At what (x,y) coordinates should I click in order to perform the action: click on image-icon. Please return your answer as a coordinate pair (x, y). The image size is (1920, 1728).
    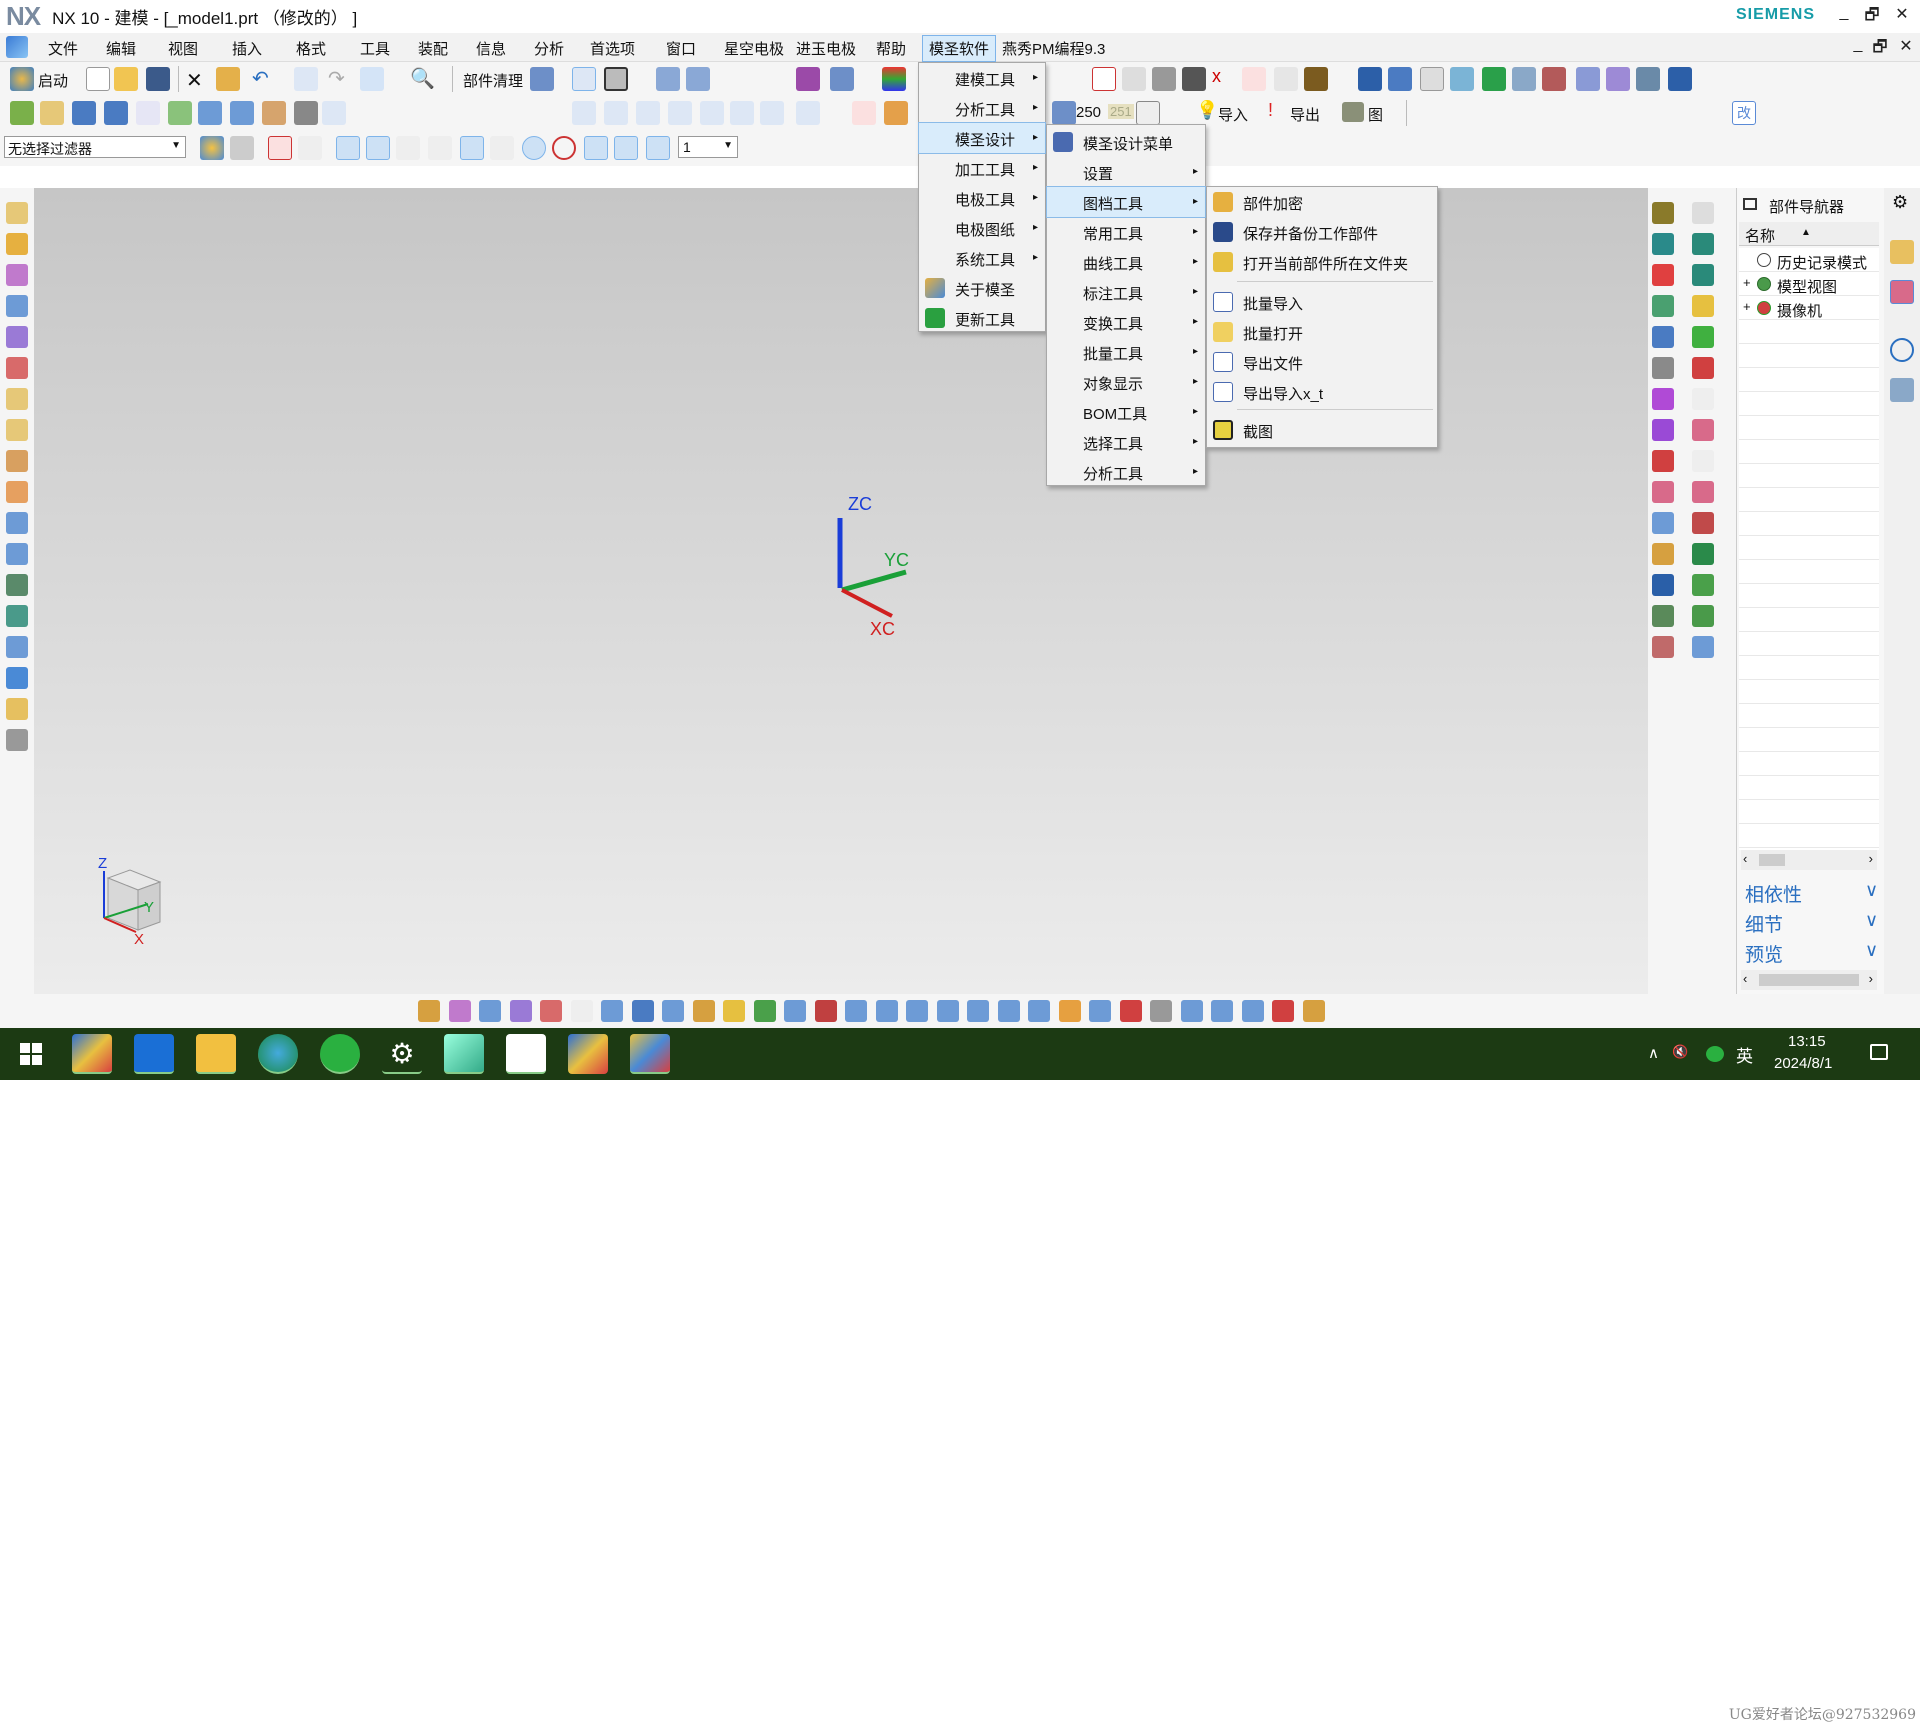
    Looking at the image, I should click on (1353, 112).